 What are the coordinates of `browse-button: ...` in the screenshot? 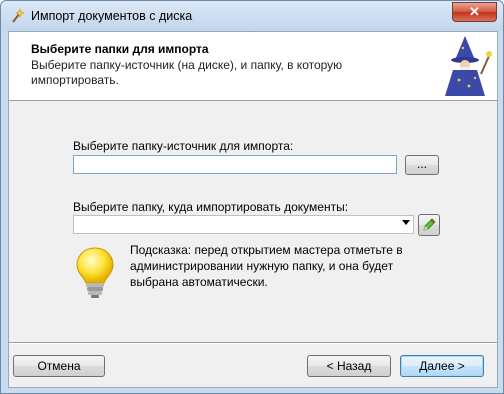 It's located at (422, 165).